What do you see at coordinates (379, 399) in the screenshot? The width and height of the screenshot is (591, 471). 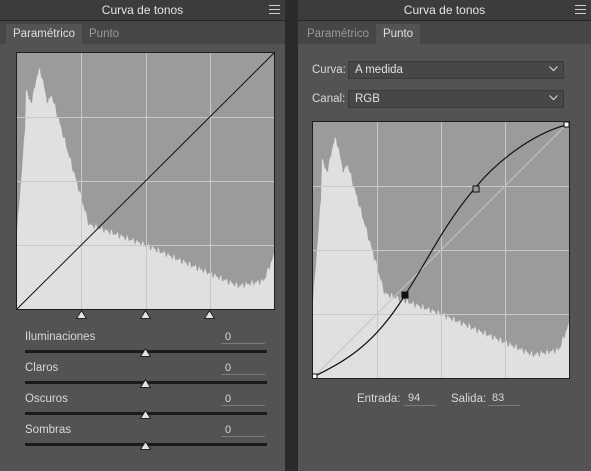 I see `input-label: Entrada:` at bounding box center [379, 399].